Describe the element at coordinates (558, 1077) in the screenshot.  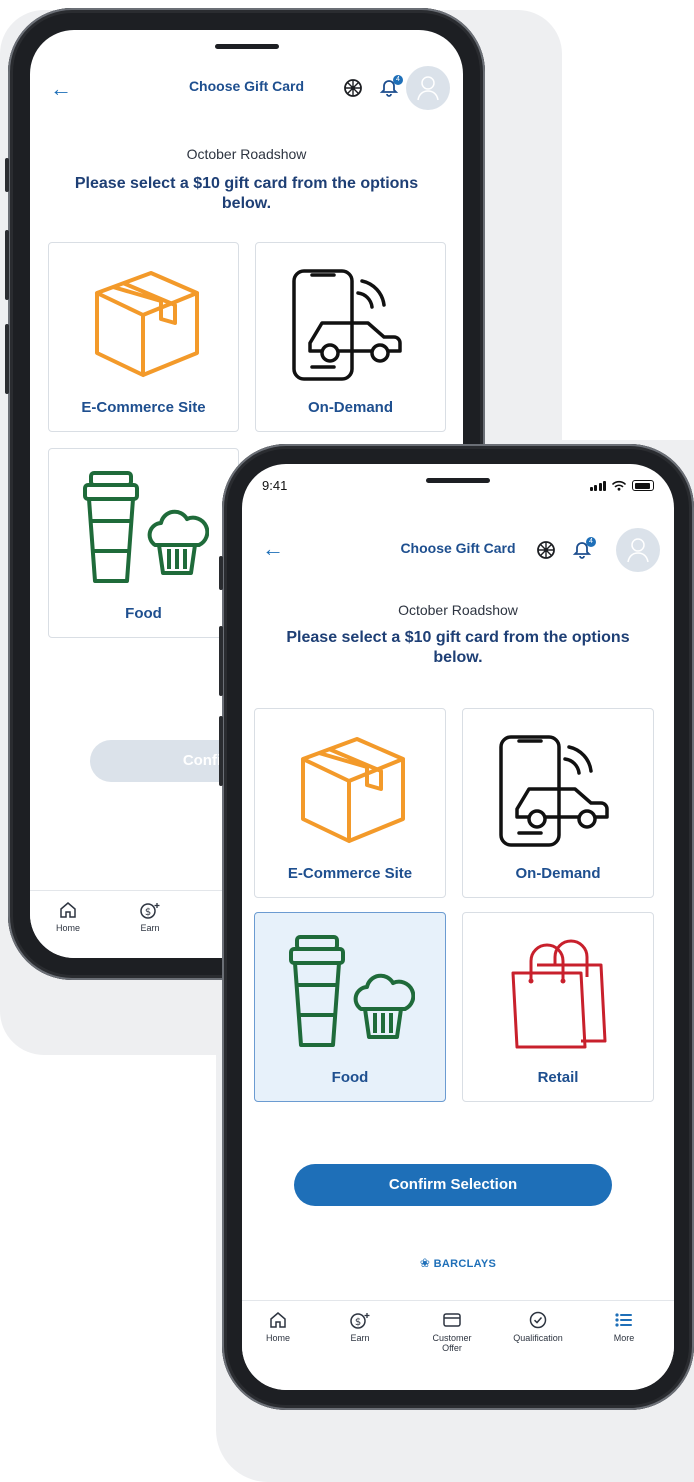
I see `card-label: Retail` at that location.